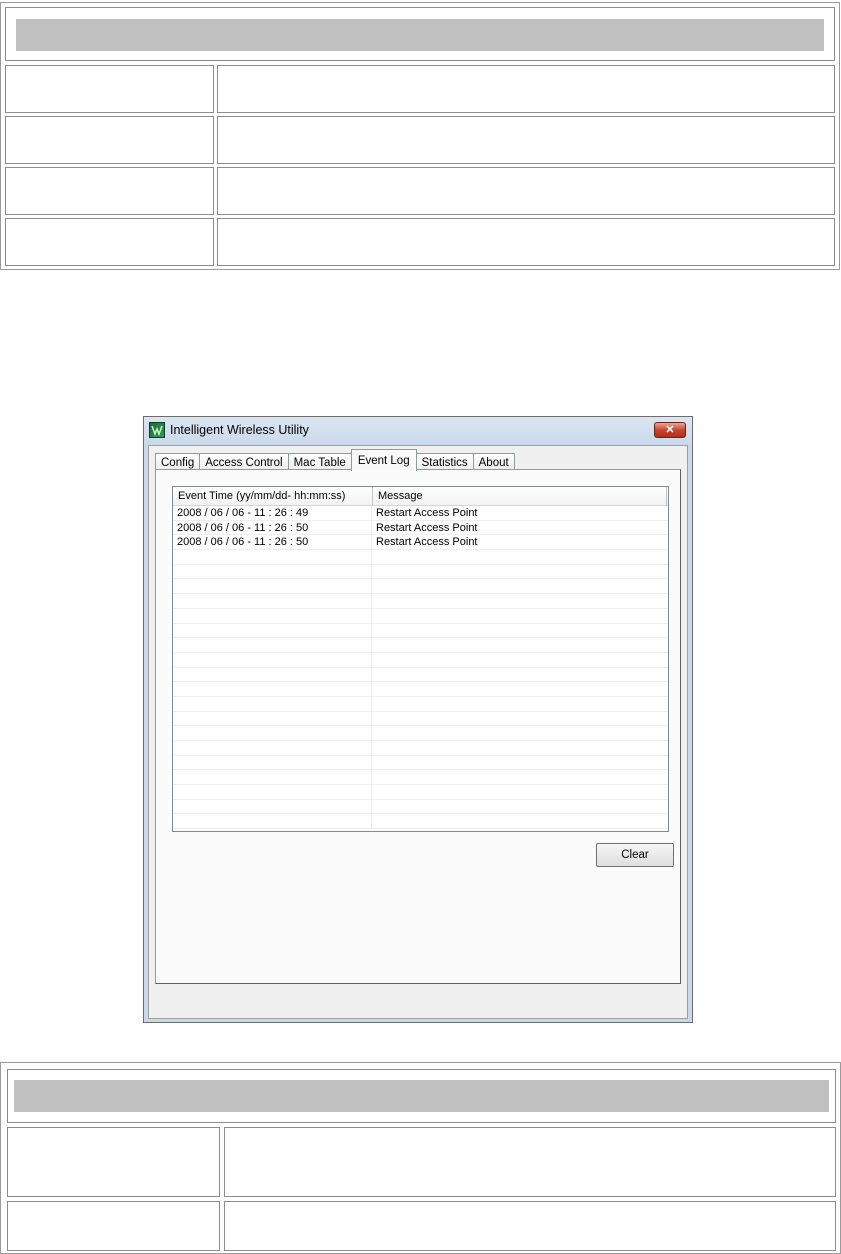 This screenshot has width=841, height=1254. I want to click on list-header: Event Time (yy/mm/dd- hh:mm:ss) Message, so click(420, 496).